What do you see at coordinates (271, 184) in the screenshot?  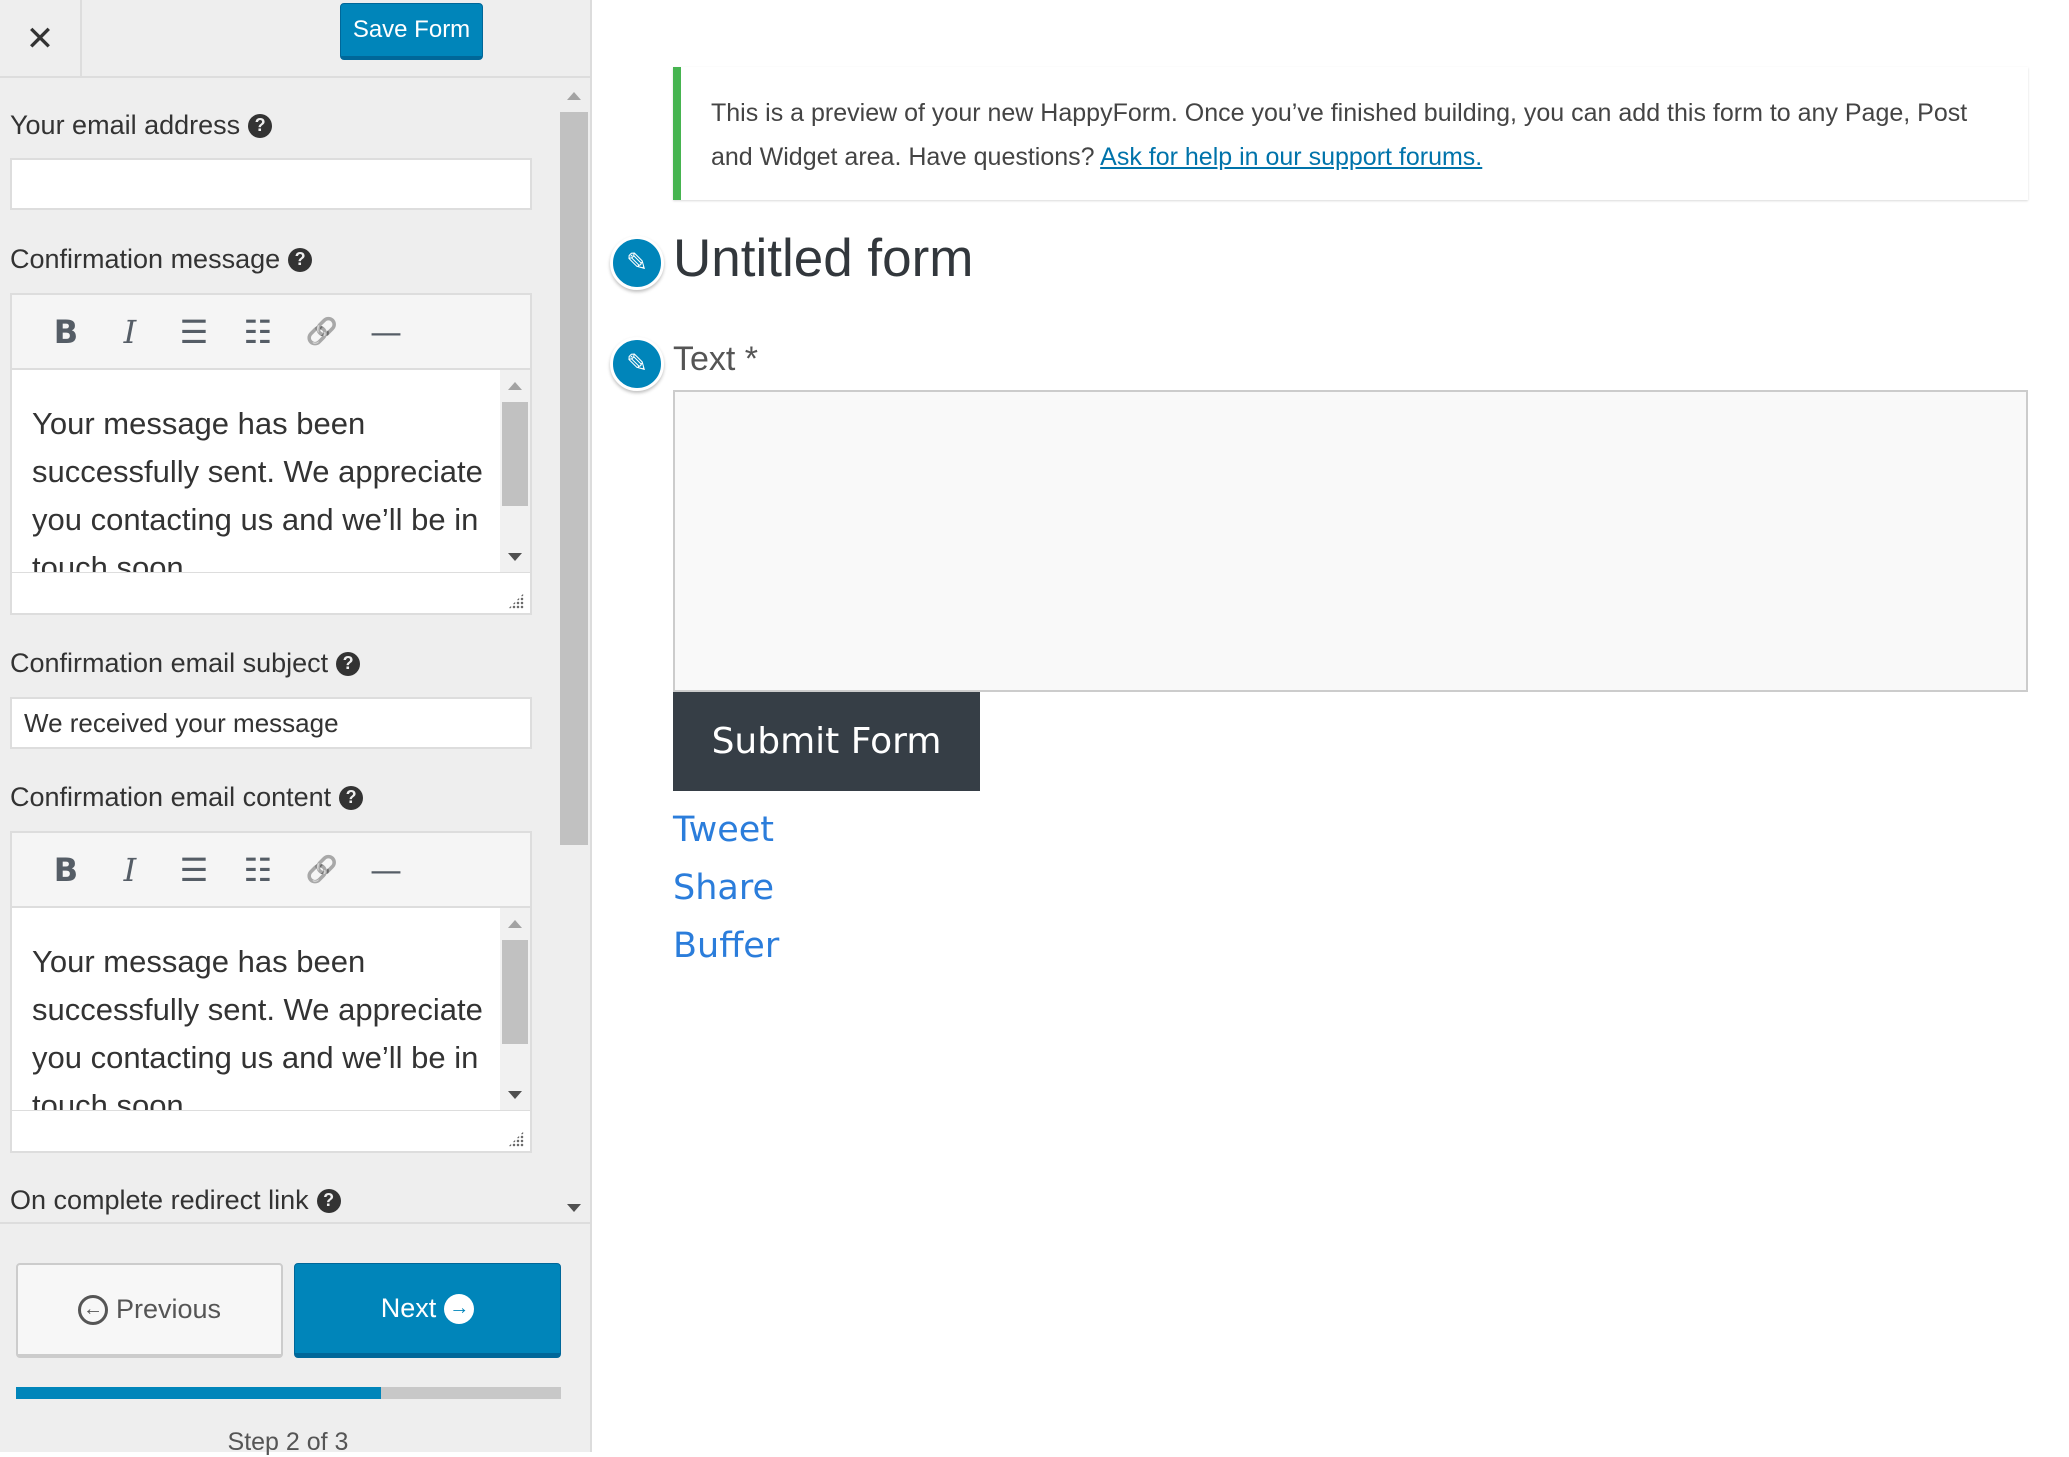 I see `email-field` at bounding box center [271, 184].